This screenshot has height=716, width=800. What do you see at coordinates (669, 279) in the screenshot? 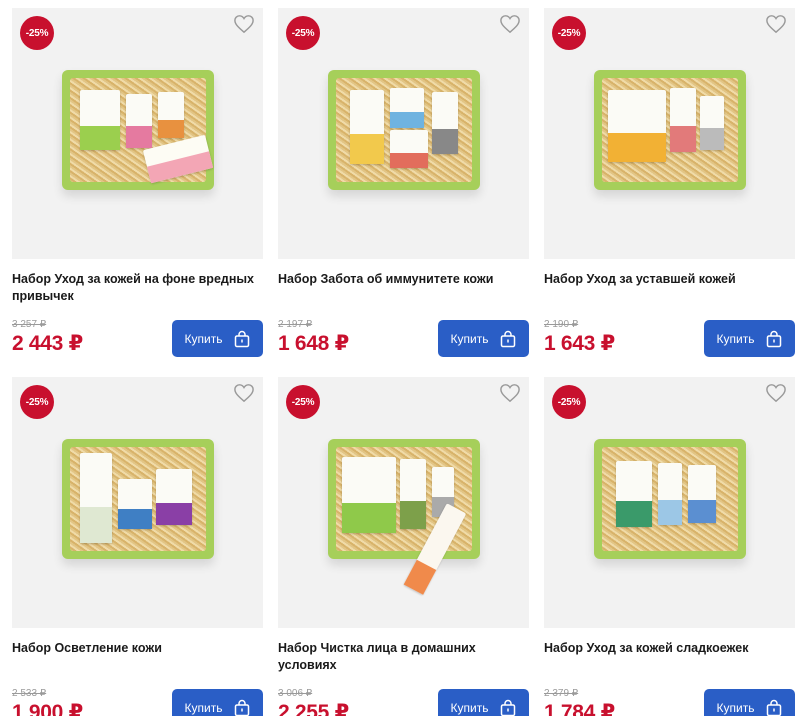
I see `product-title: Набор Уход за уставшей кожей` at bounding box center [669, 279].